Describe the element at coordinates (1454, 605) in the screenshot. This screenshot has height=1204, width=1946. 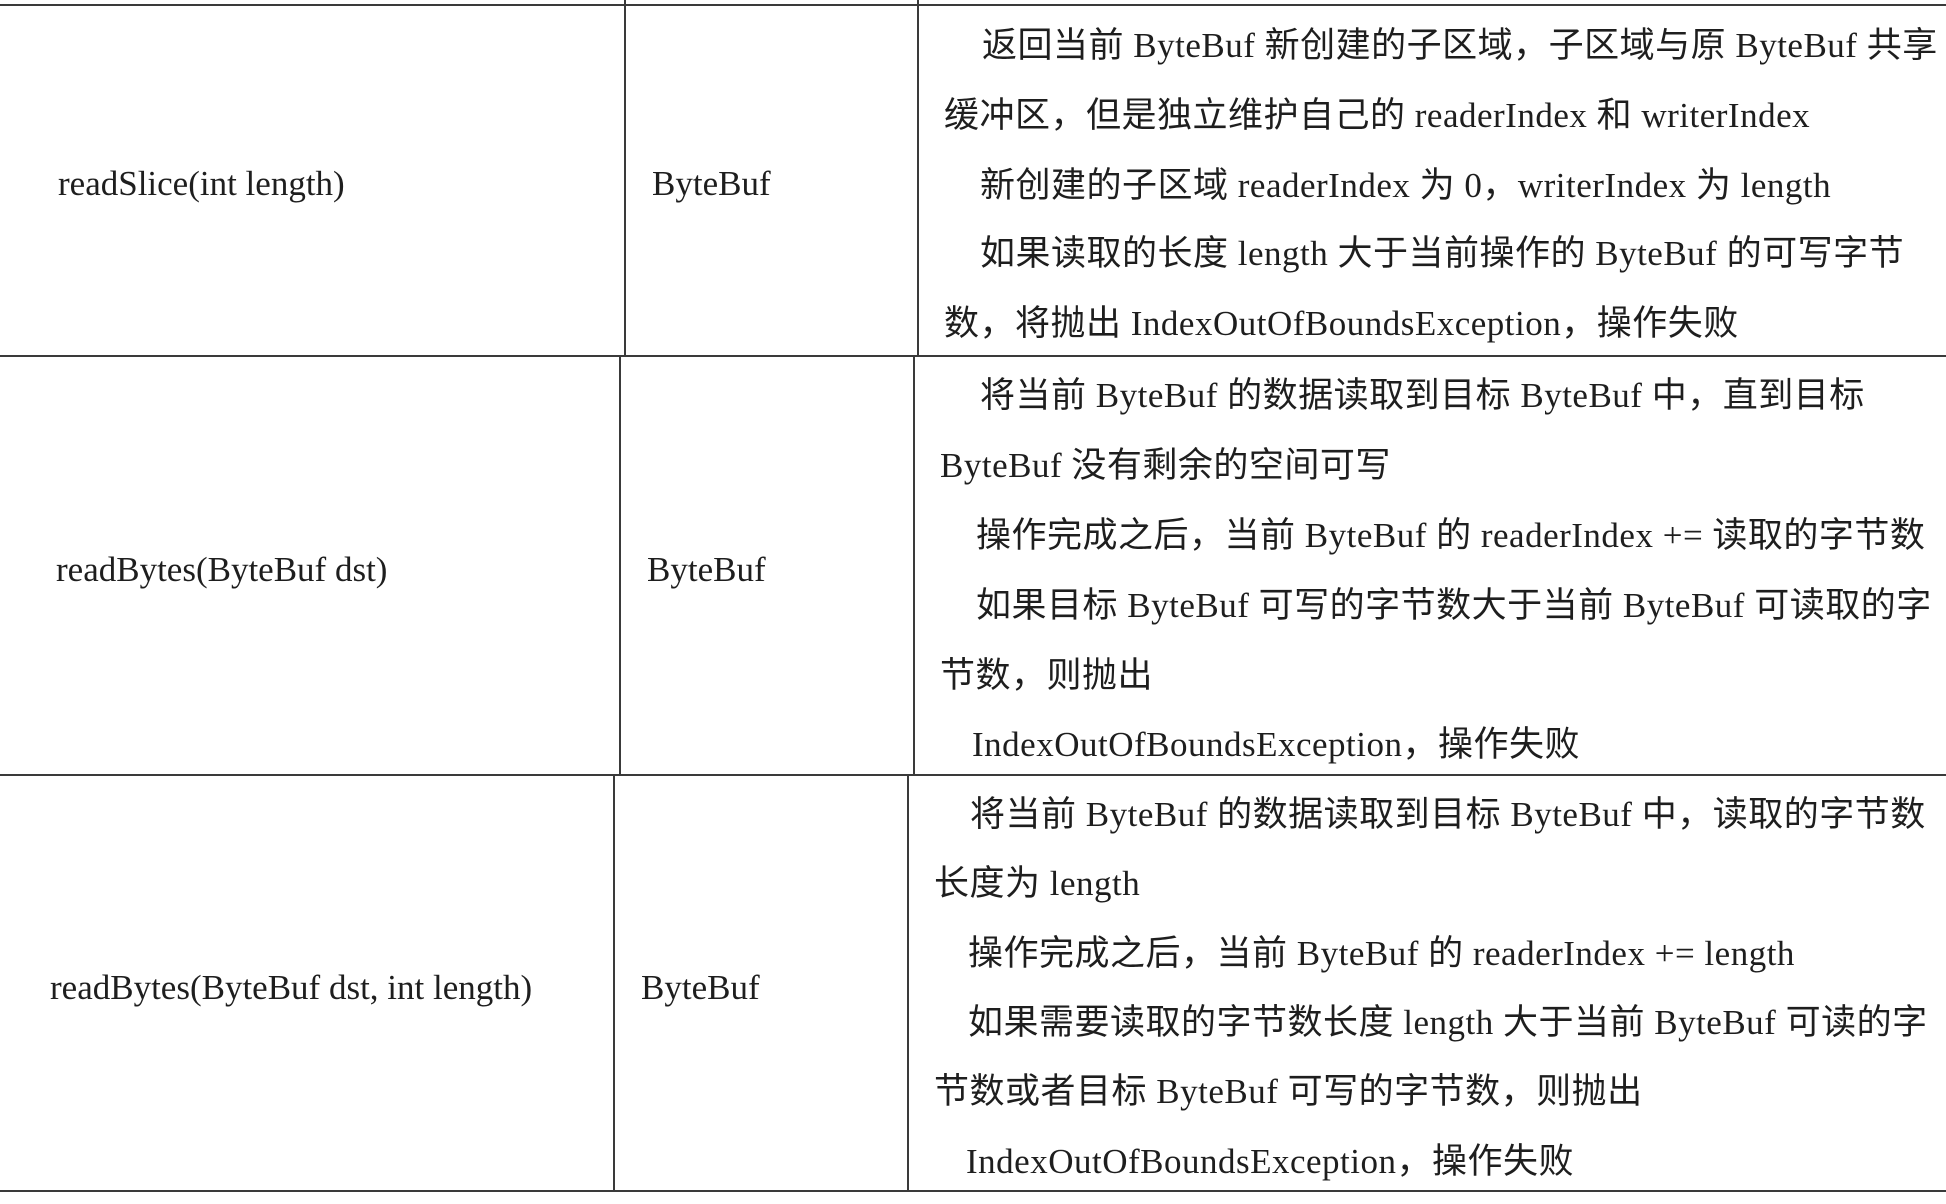
I see `description-line: 如果目标 ByteBuf 可写的字节数大于当前 ByteBuf 可读取的字` at that location.